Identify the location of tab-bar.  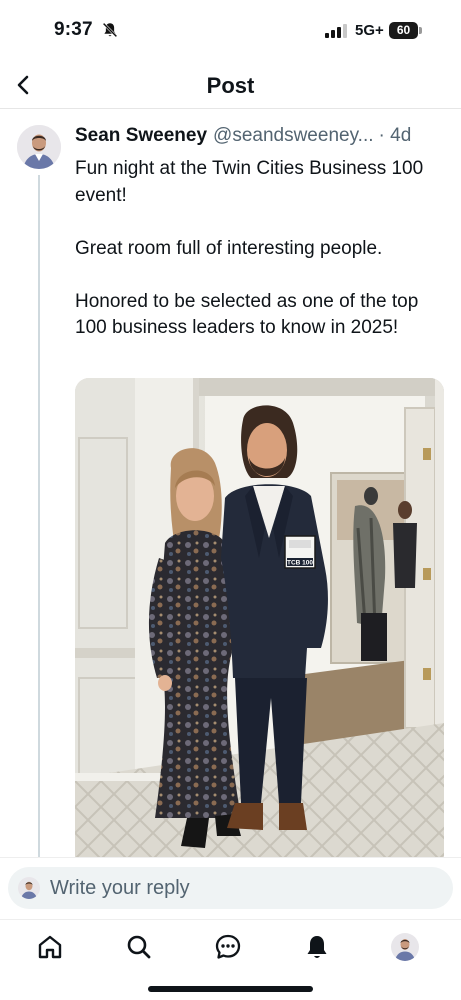
(230, 959).